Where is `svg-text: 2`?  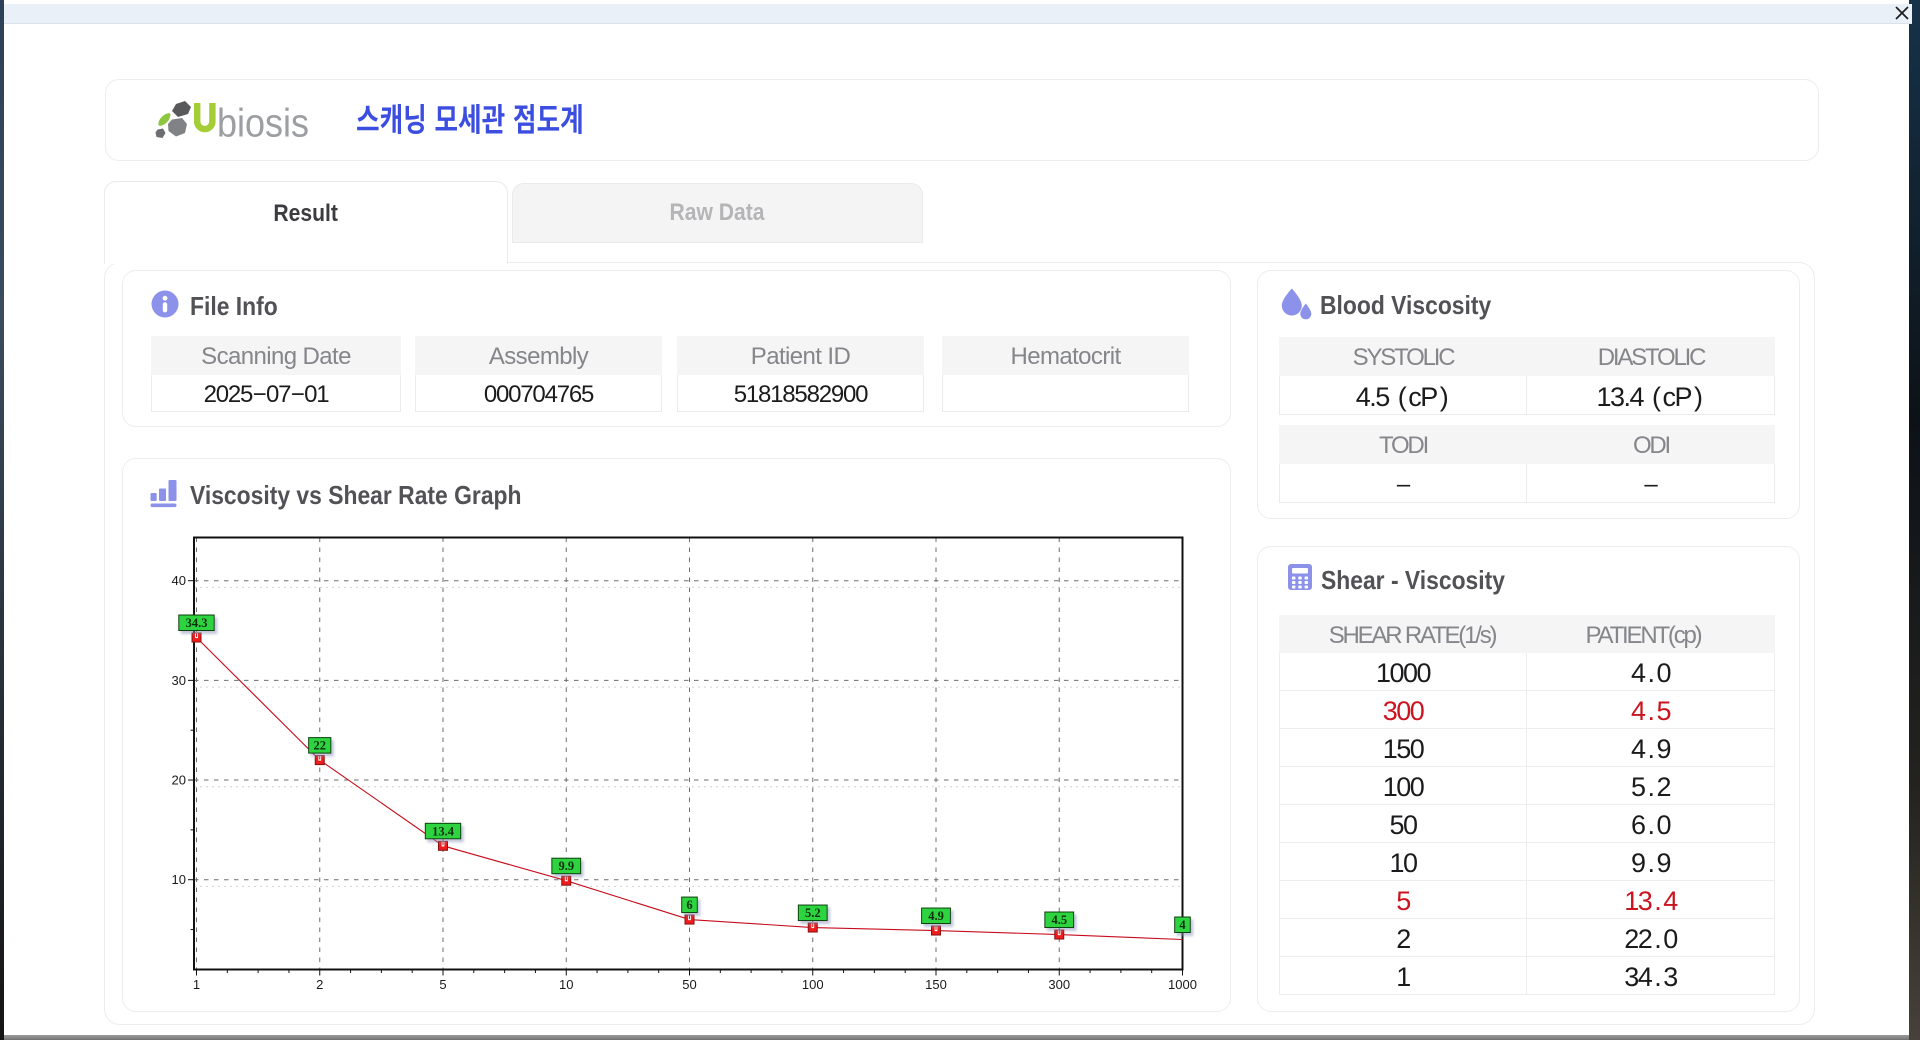 svg-text: 2 is located at coordinates (319, 984).